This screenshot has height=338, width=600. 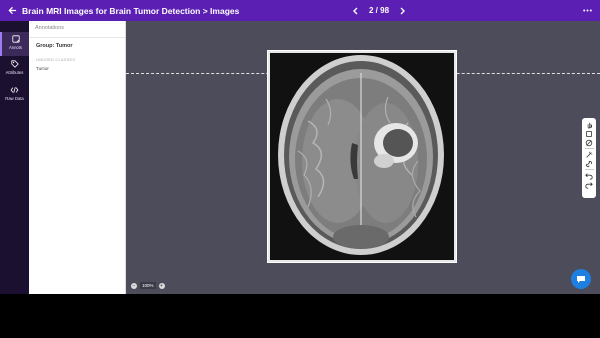 I want to click on nav-annots-label: Annots, so click(x=15, y=47).